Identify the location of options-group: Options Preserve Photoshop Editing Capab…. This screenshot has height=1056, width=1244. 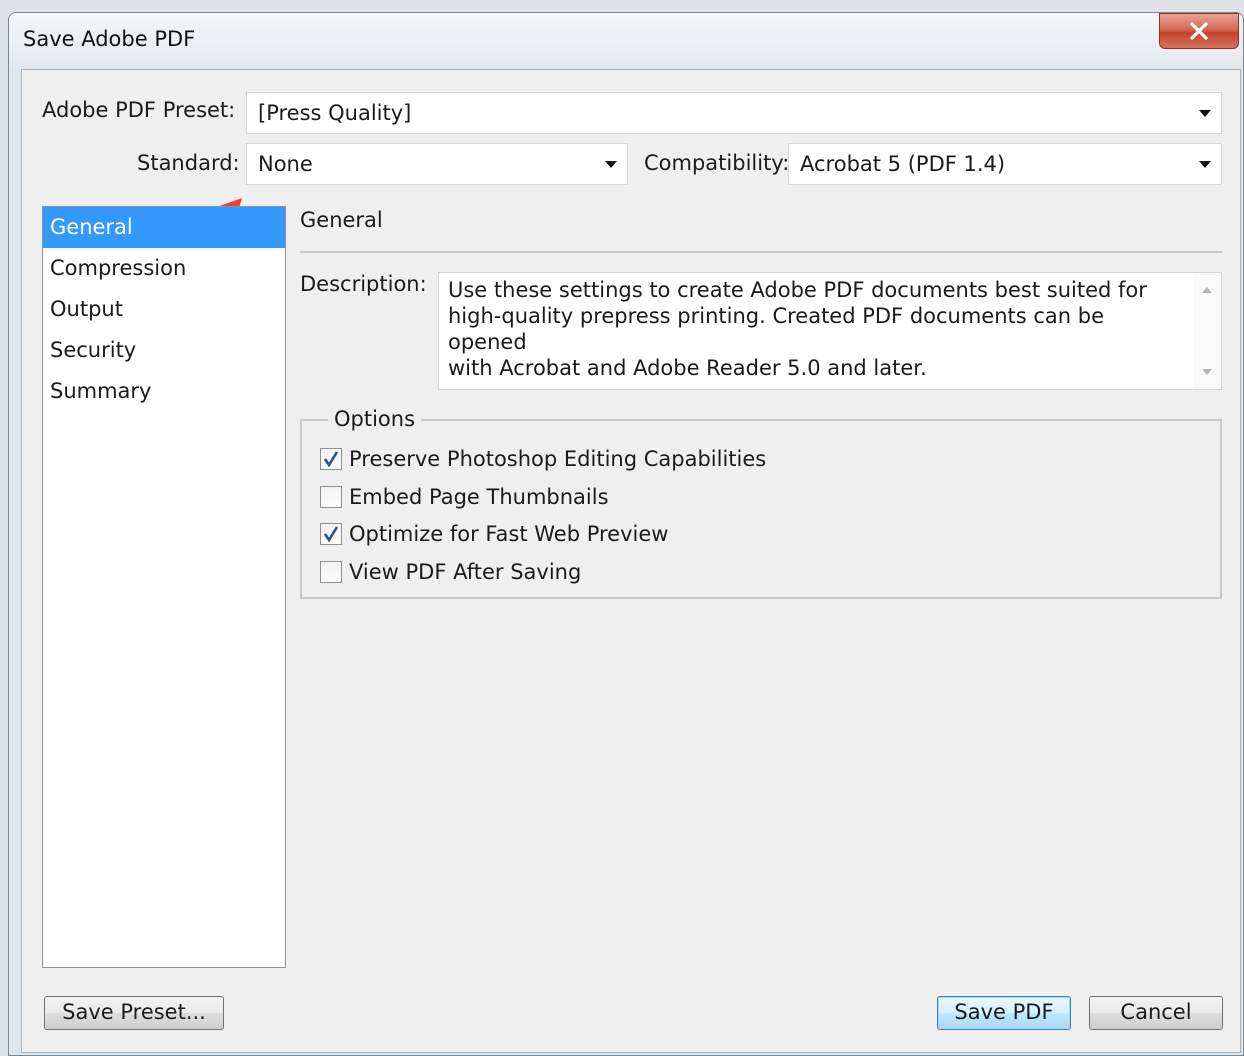
(761, 503).